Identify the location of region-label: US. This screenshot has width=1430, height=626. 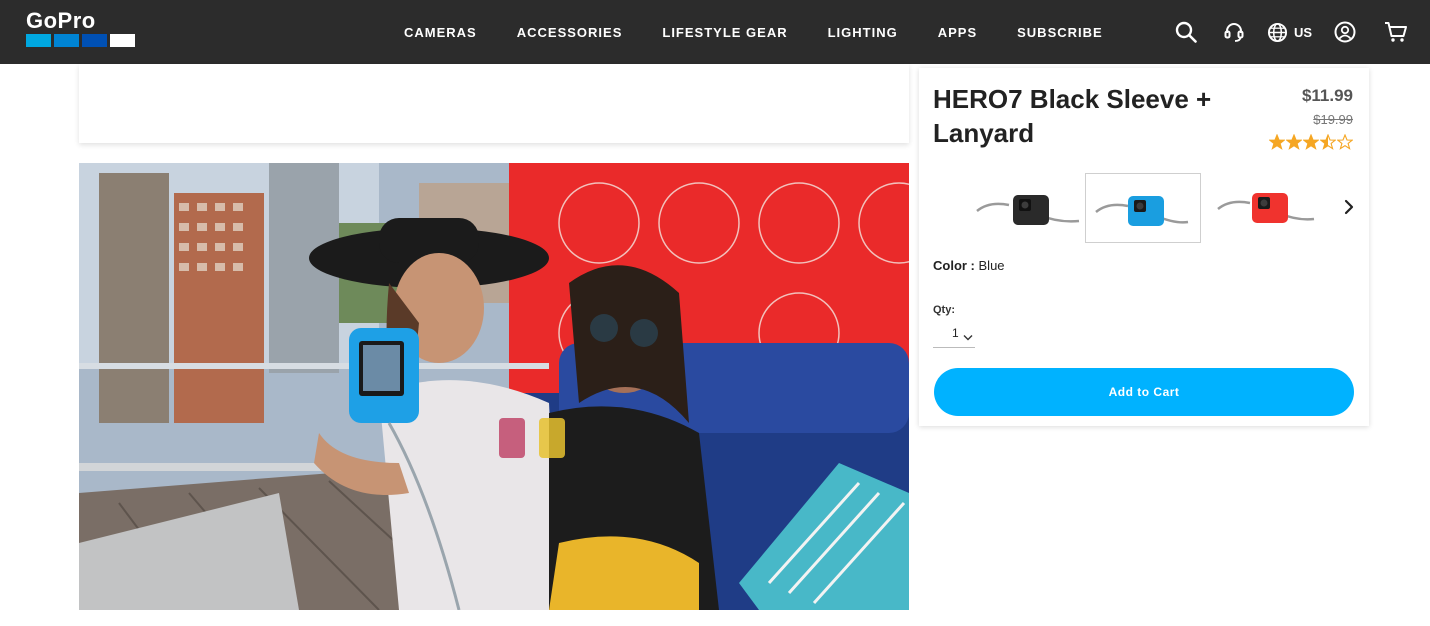
(1302, 32).